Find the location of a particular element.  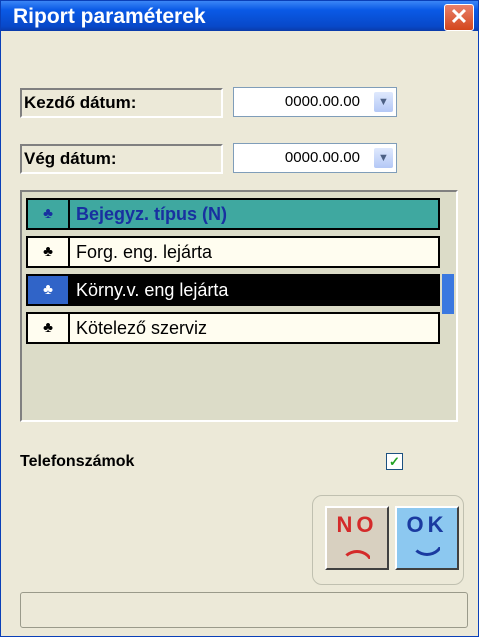

phone-numbers-checkbox: ✓ is located at coordinates (394, 461).